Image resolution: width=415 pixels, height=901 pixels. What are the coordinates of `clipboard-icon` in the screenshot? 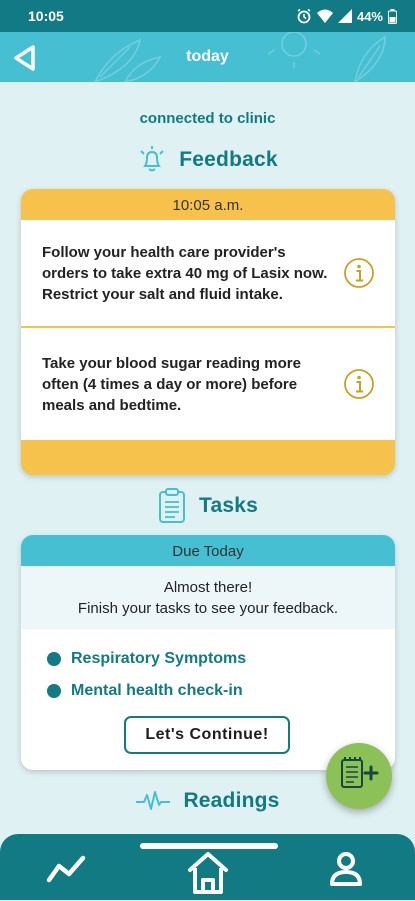 It's located at (172, 505).